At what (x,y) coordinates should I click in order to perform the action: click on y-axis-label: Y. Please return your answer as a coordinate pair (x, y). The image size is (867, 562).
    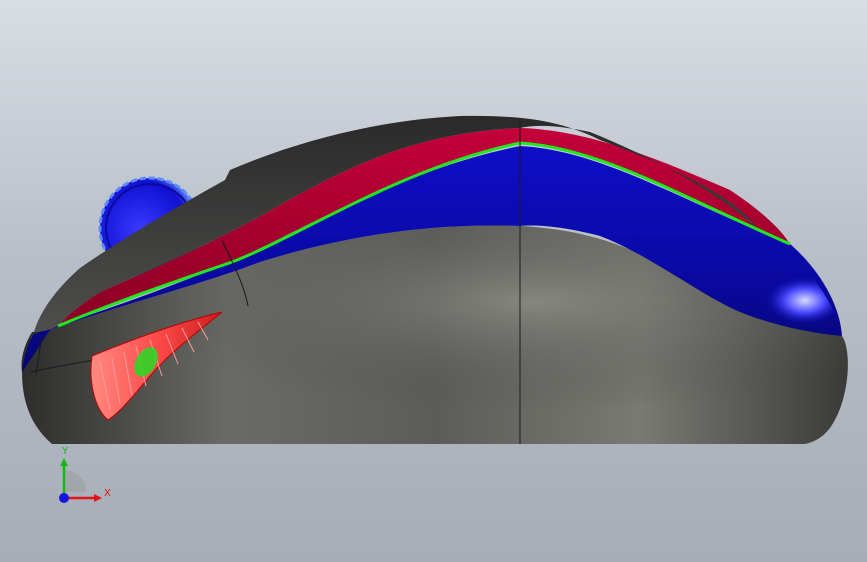
    Looking at the image, I should click on (65, 451).